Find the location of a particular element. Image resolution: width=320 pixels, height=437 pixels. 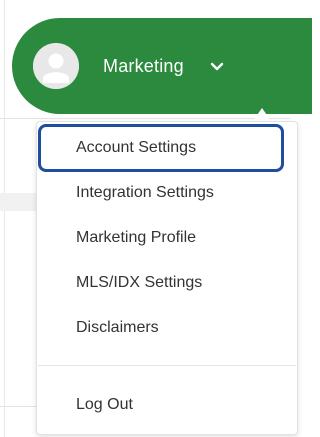

menu-item-mls-idx-settings: MLS/IDX Settings is located at coordinates (139, 283).